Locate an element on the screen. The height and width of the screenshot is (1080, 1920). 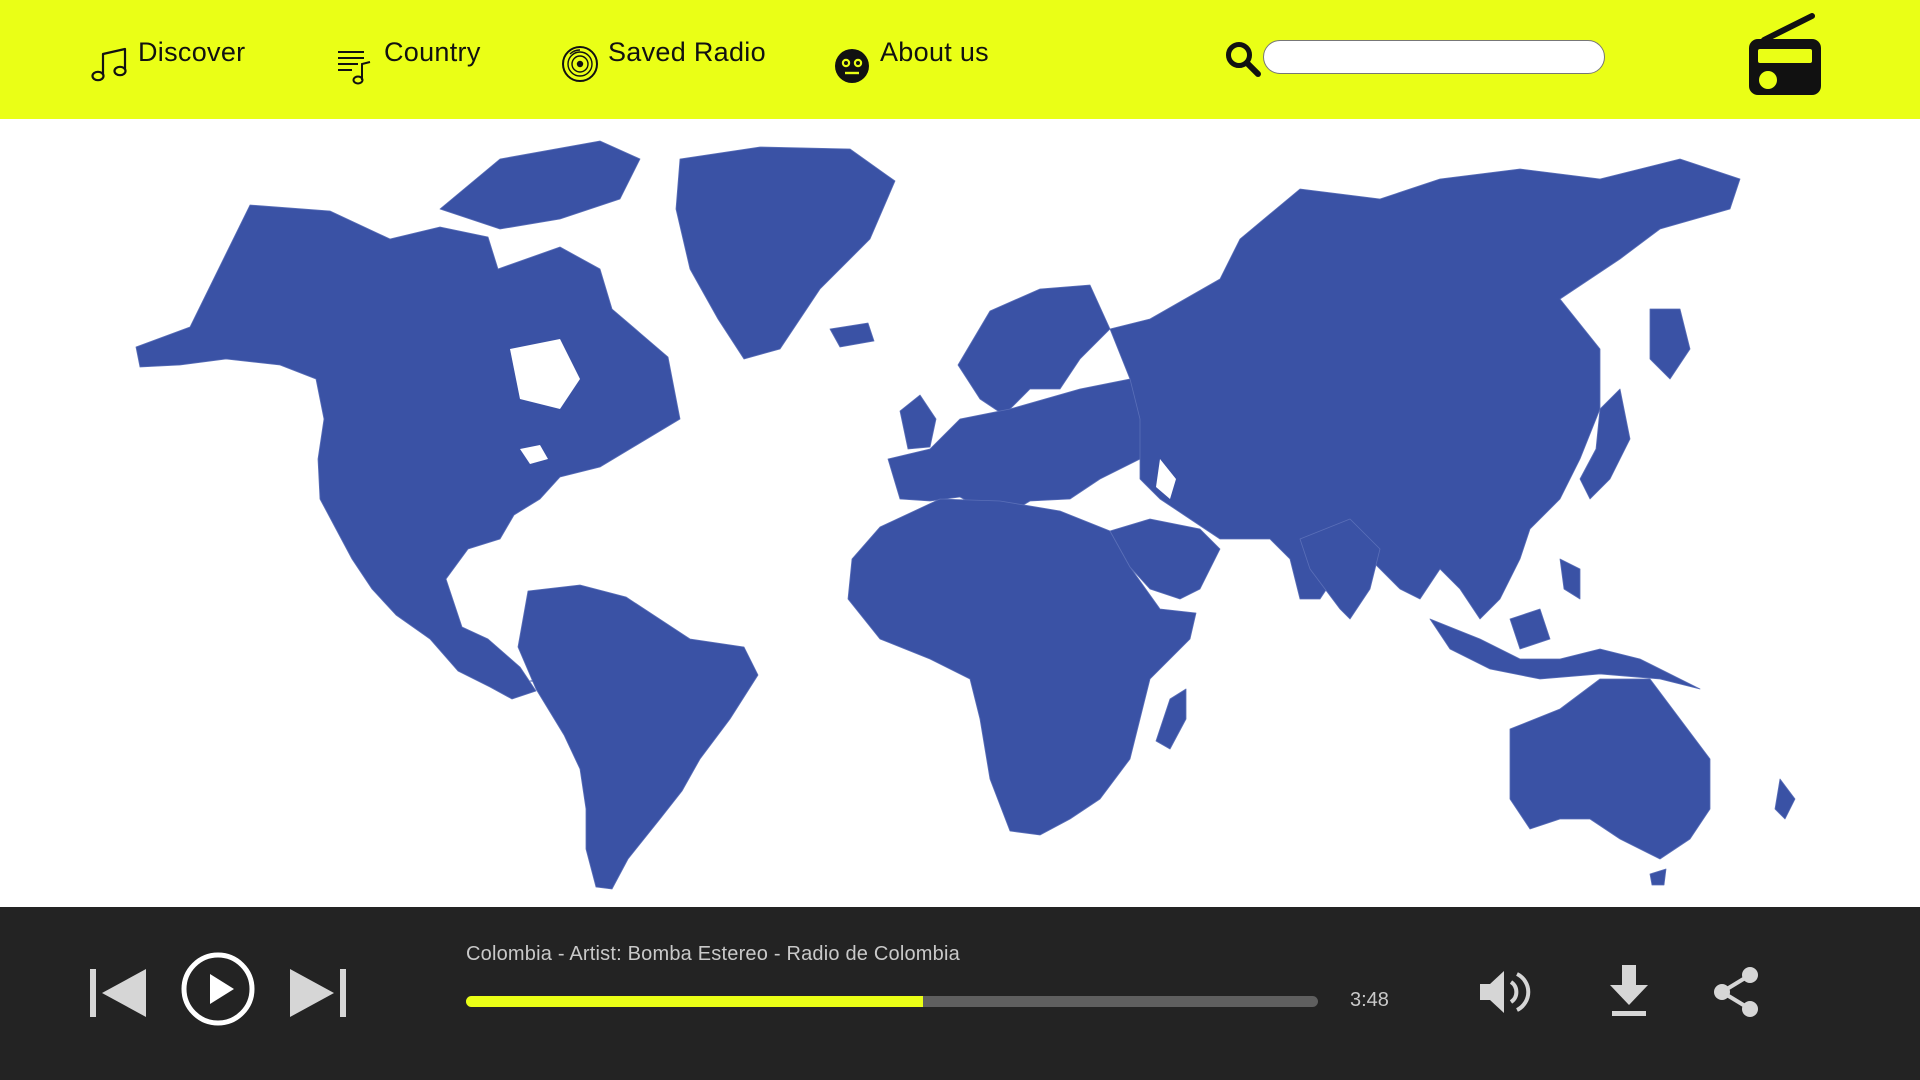
progress-bar is located at coordinates (892, 1001).